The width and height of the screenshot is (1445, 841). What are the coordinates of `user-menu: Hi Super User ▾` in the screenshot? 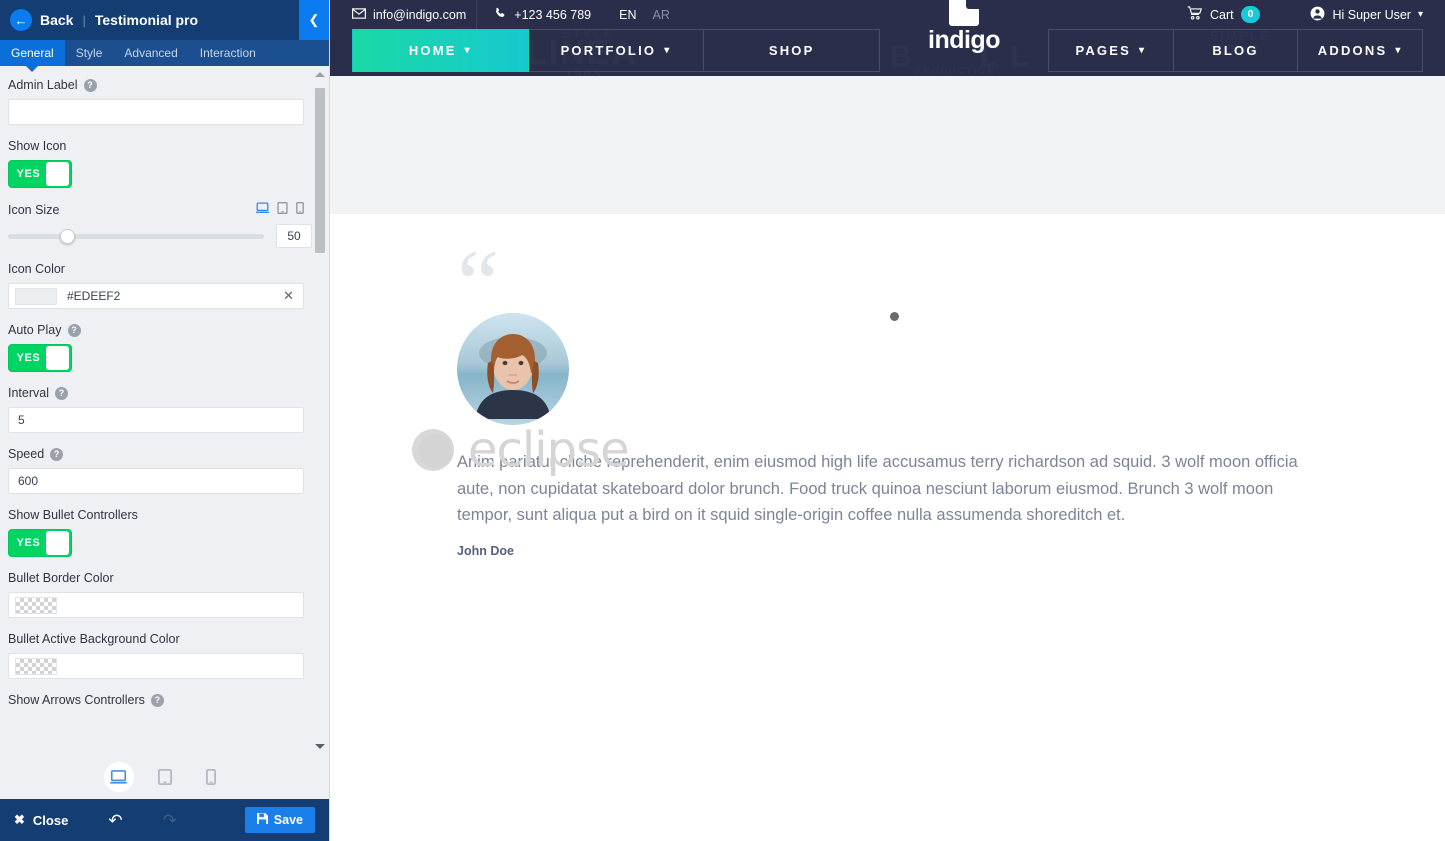 It's located at (1366, 15).